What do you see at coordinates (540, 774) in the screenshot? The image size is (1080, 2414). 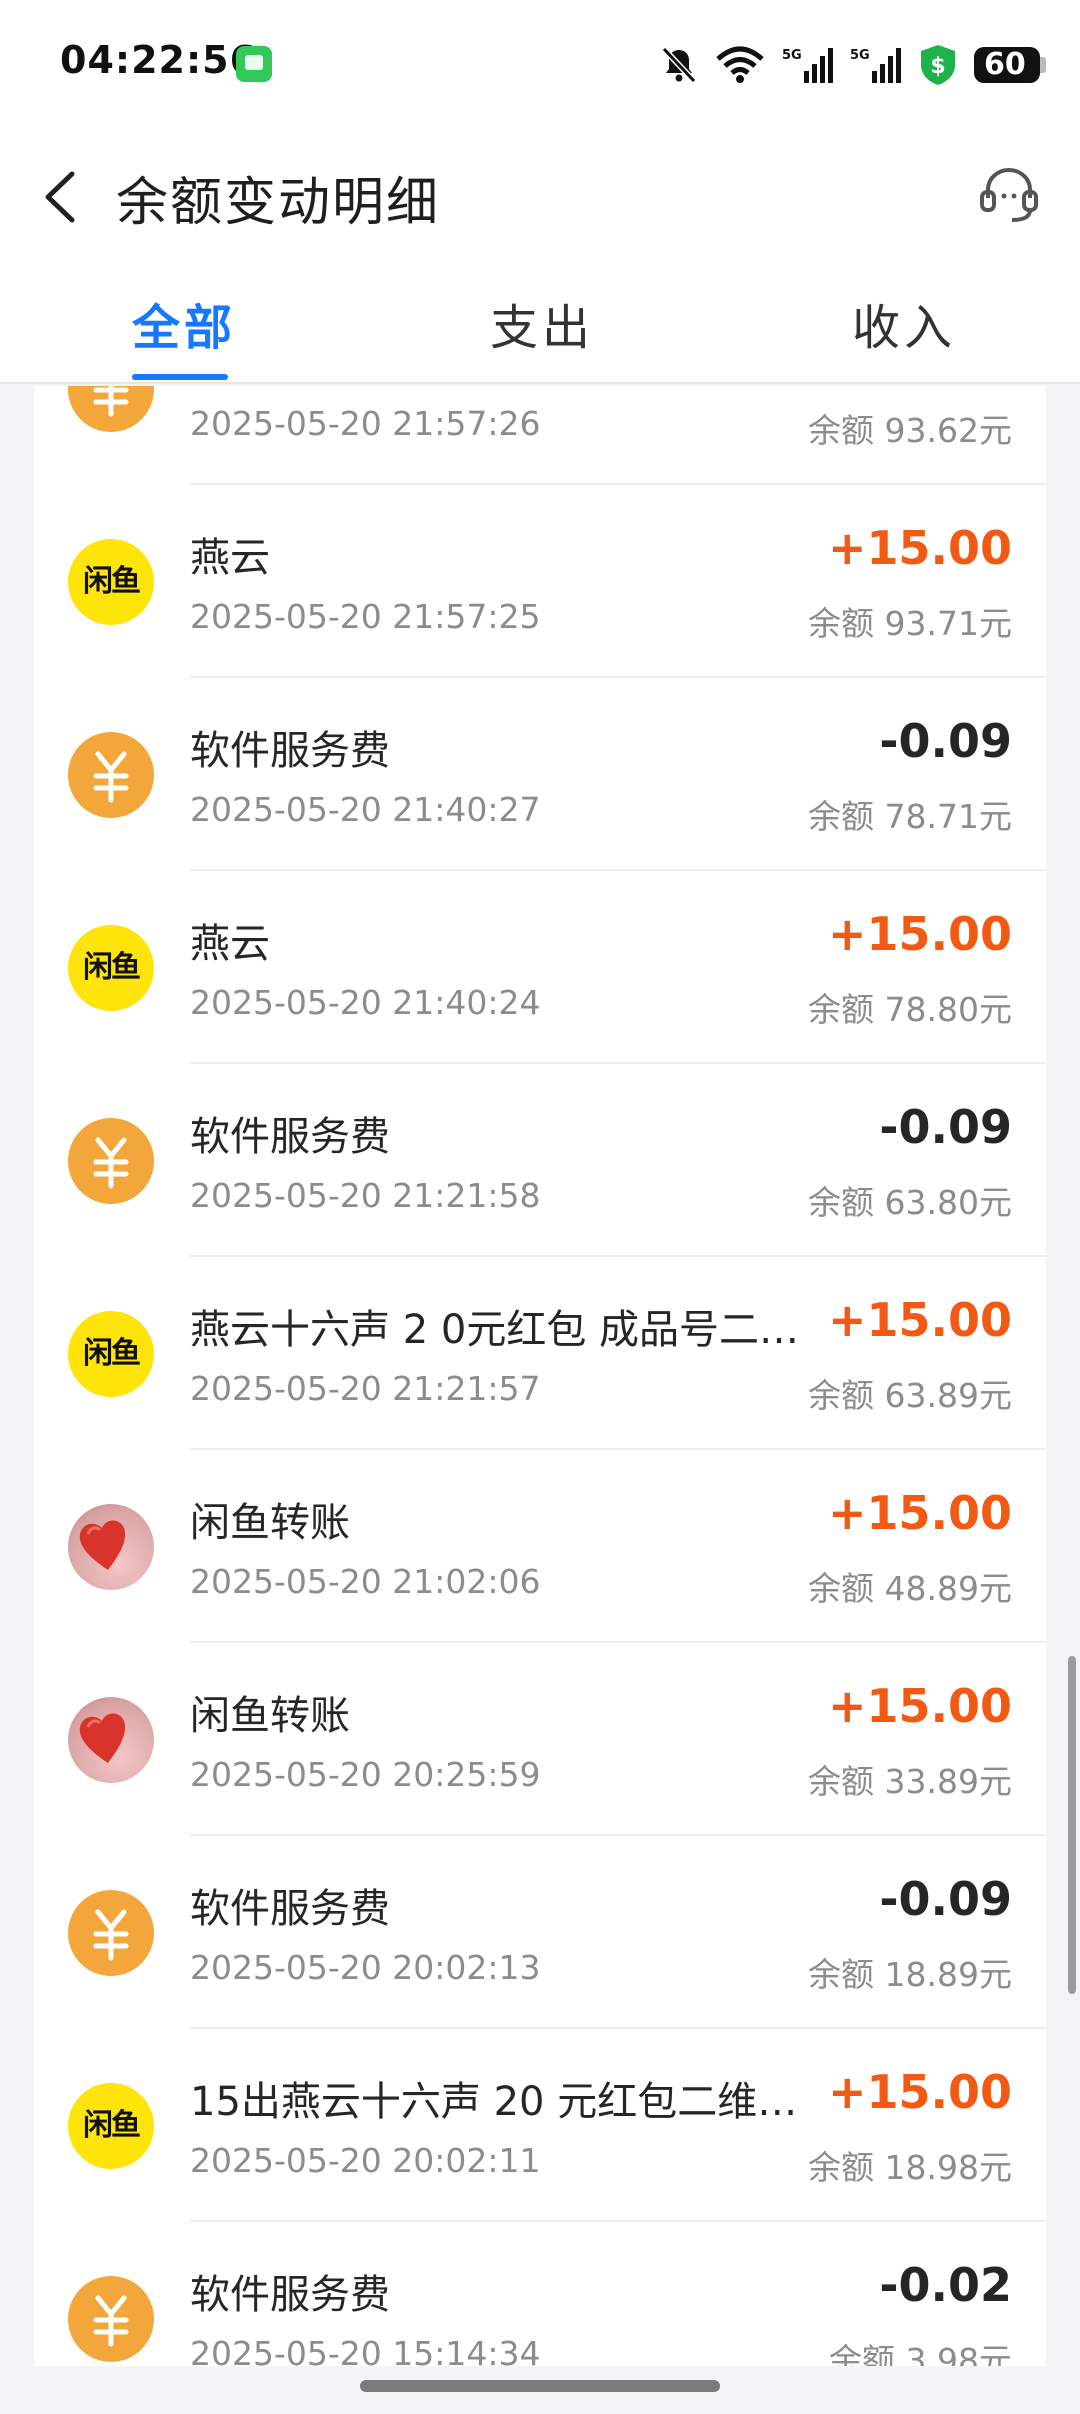 I see `transaction-row: 软件服务费 2025-05-20 21:40:27 -0.09 余额 78.71元` at bounding box center [540, 774].